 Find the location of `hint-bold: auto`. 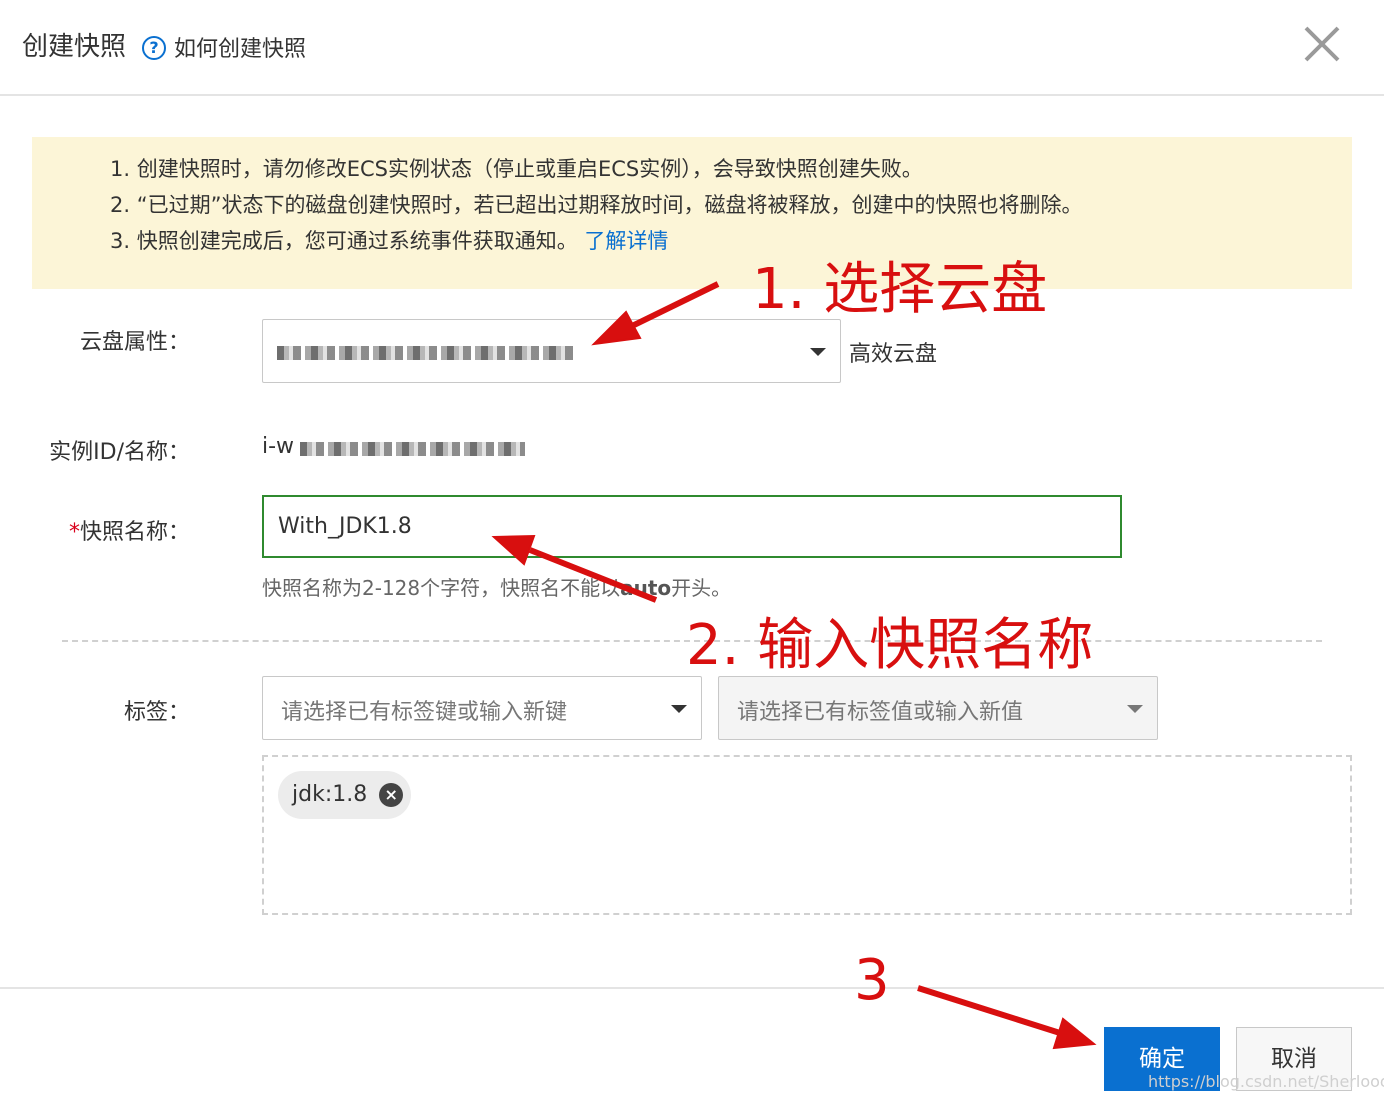

hint-bold: auto is located at coordinates (646, 588).